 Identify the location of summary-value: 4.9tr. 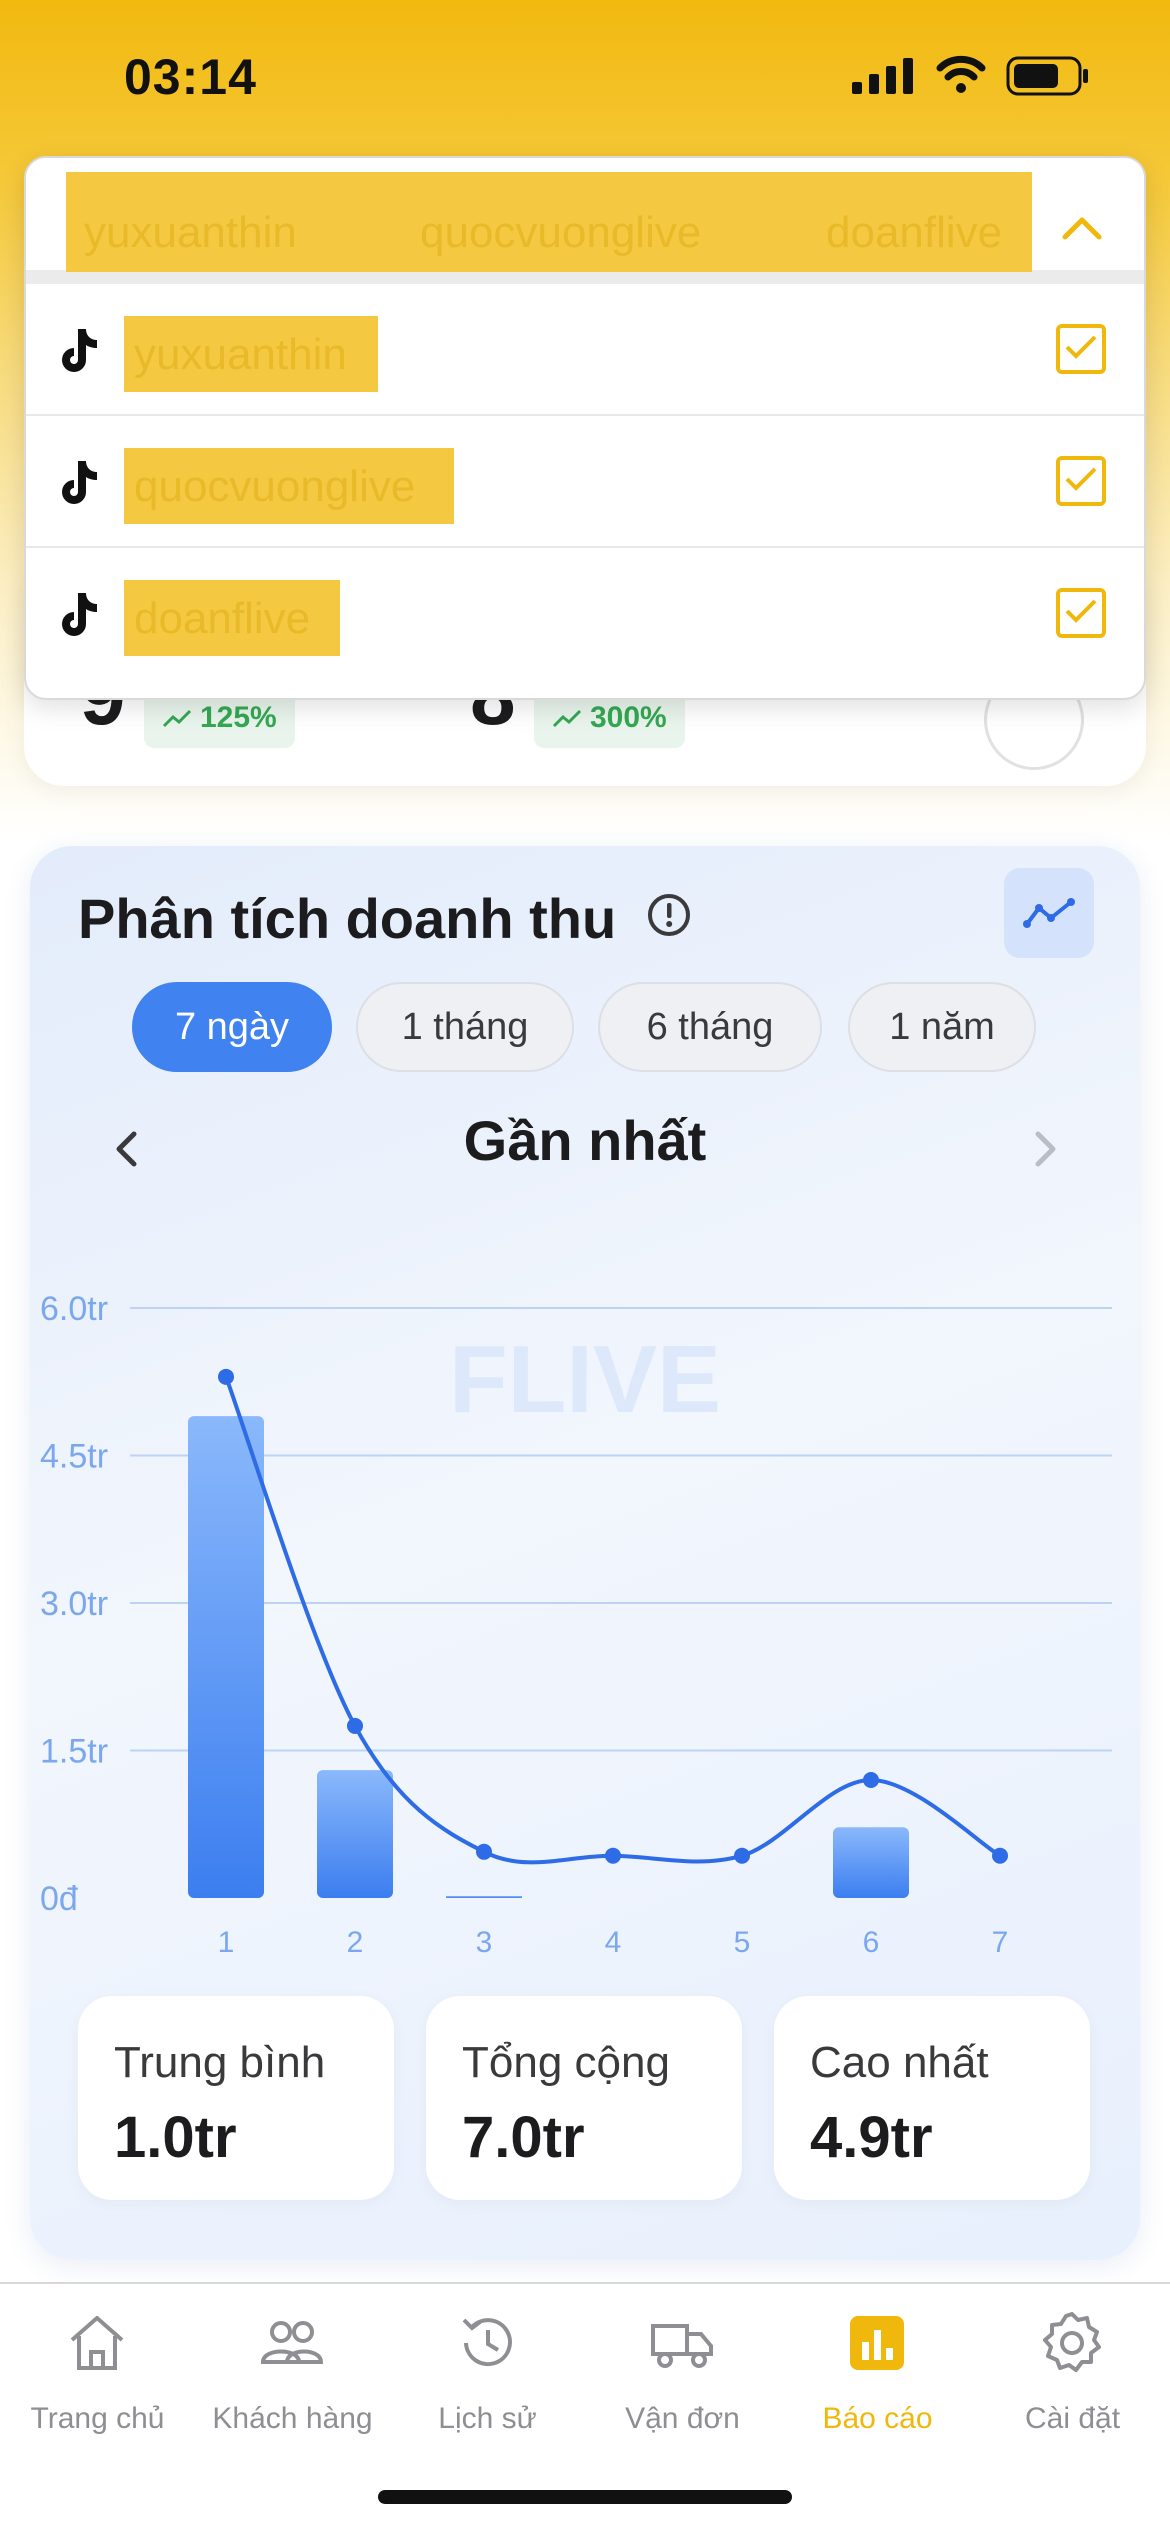
(871, 2137).